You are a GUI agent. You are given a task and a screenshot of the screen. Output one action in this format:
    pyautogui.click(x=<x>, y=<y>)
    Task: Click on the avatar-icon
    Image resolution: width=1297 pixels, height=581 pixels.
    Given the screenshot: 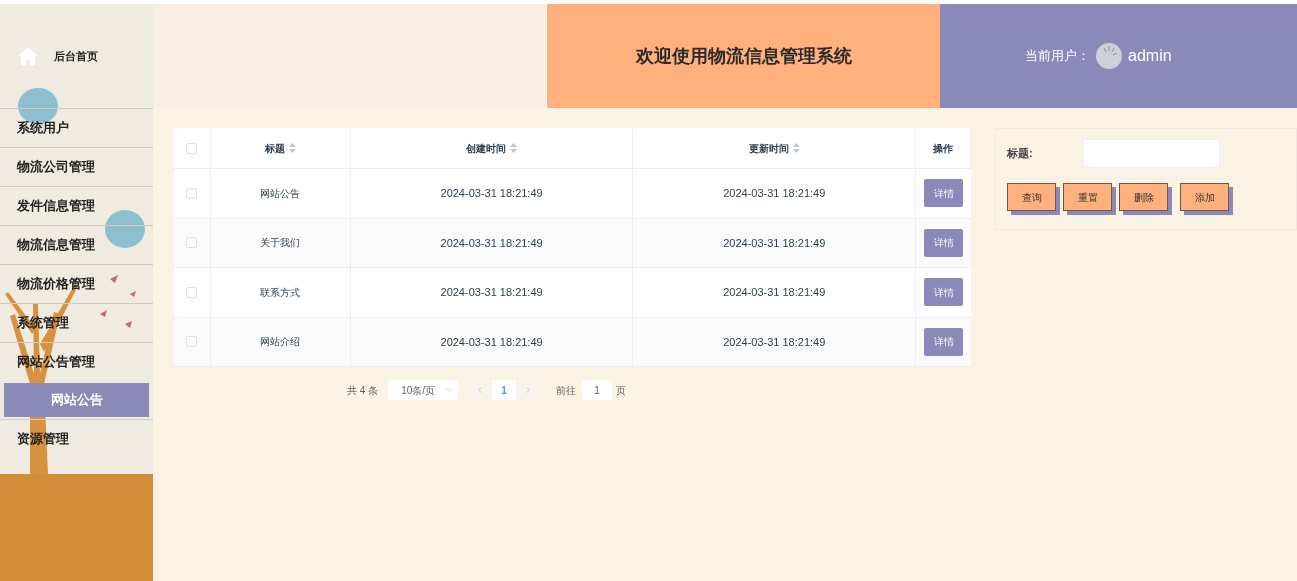 What is the action you would take?
    pyautogui.click(x=1109, y=56)
    